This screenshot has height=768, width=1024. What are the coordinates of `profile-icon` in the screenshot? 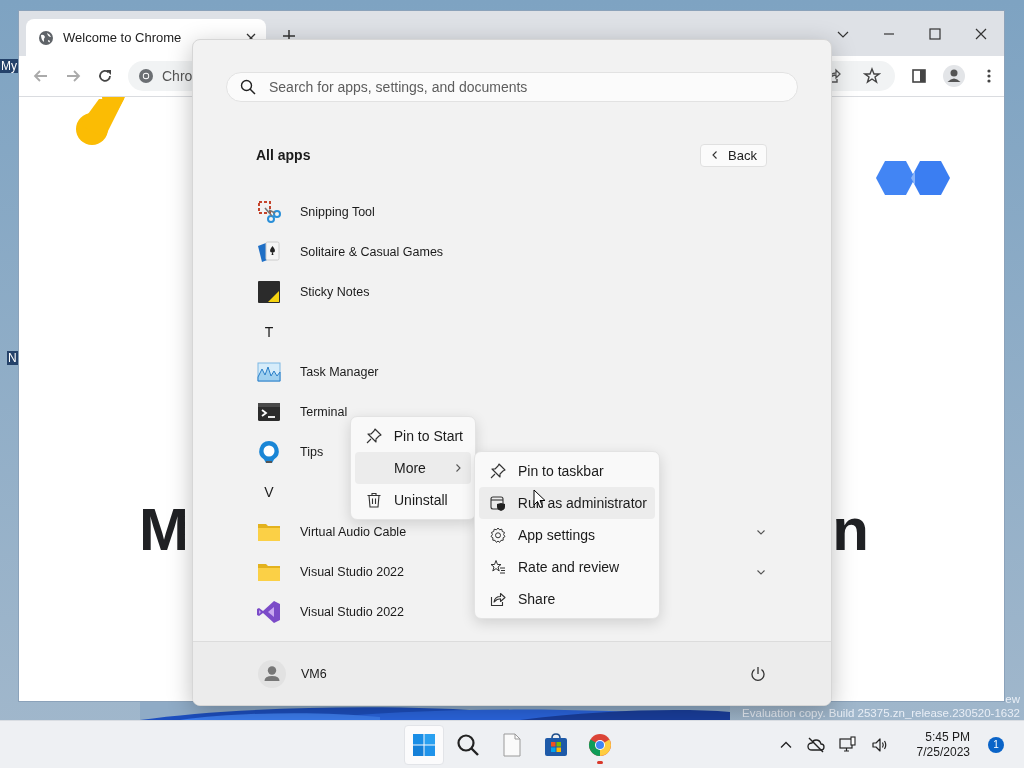 It's located at (954, 76).